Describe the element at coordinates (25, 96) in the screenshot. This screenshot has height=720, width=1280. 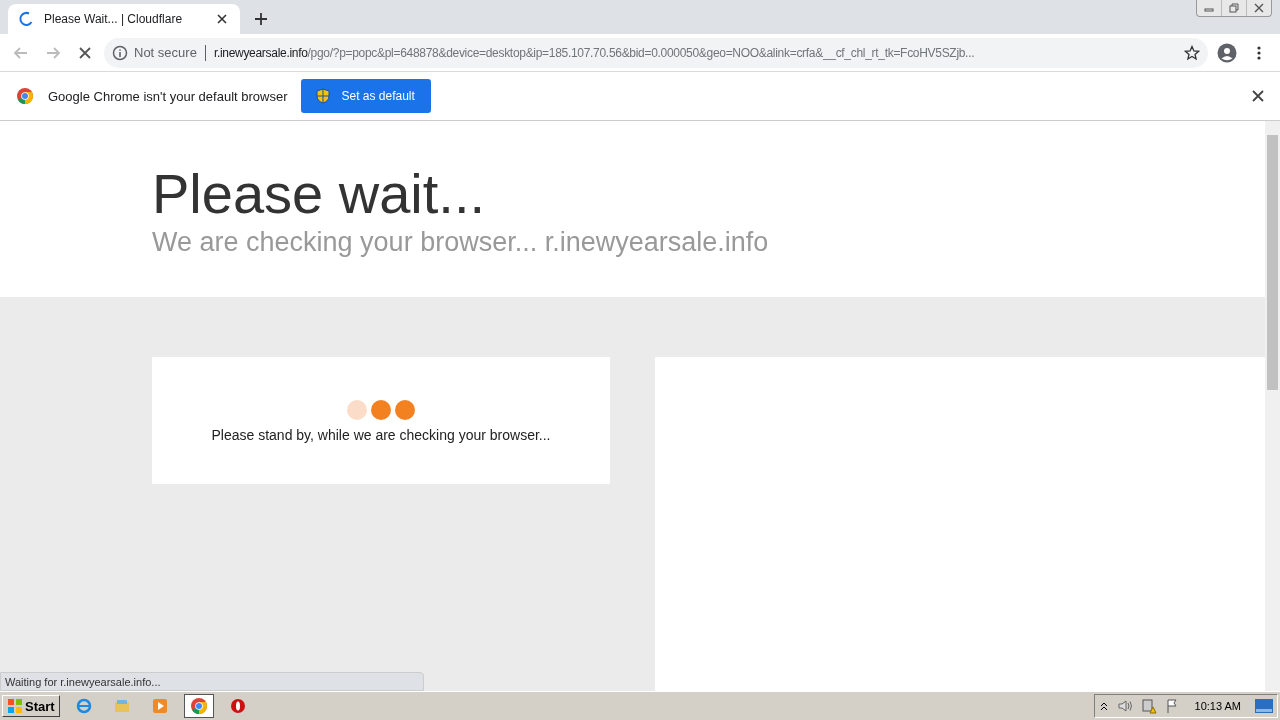
I see `chrome-logo-icon` at that location.